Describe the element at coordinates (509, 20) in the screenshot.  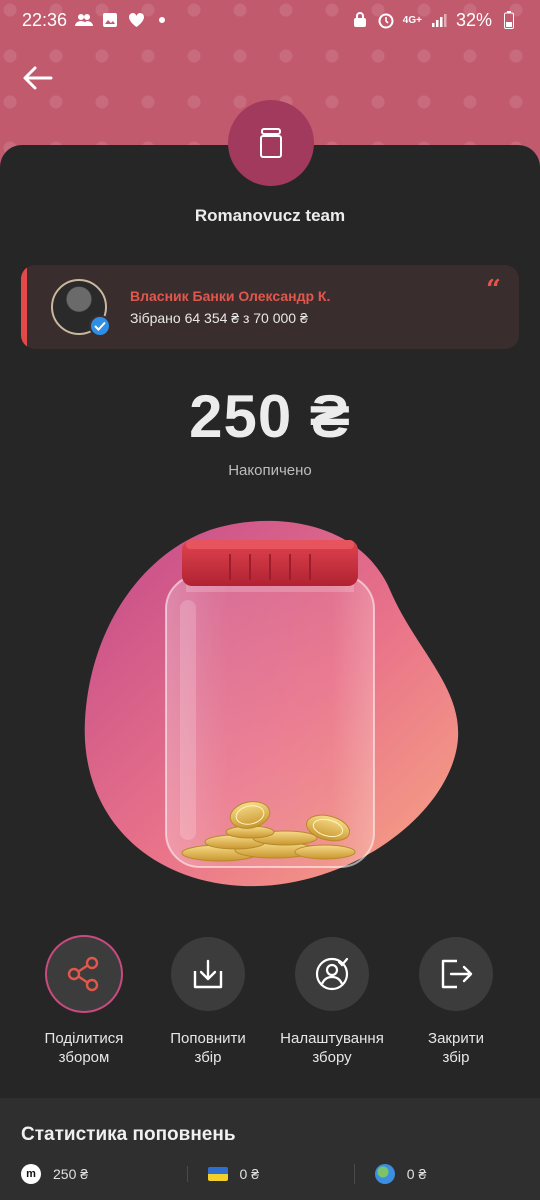
I see `battery-icon` at that location.